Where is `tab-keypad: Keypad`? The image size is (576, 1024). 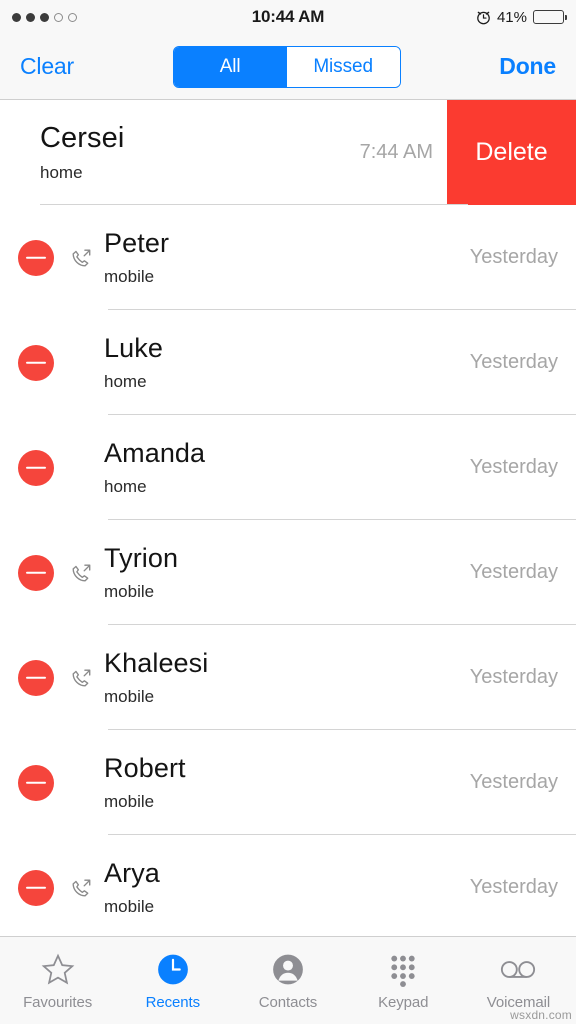
tab-keypad: Keypad is located at coordinates (403, 980).